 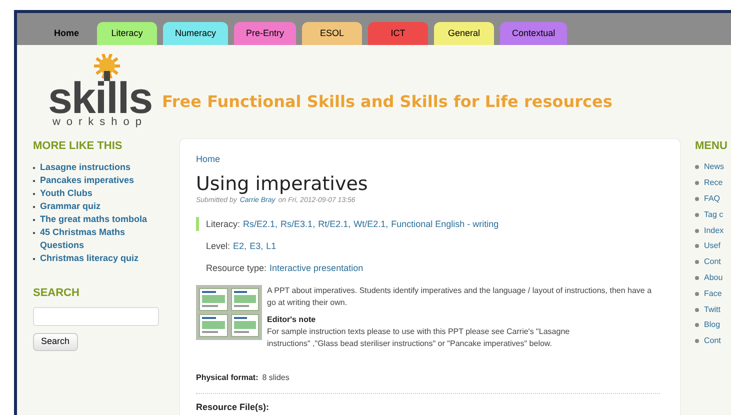 What do you see at coordinates (445, 224) in the screenshot?
I see `taxonomy-link: Functional English - writing` at bounding box center [445, 224].